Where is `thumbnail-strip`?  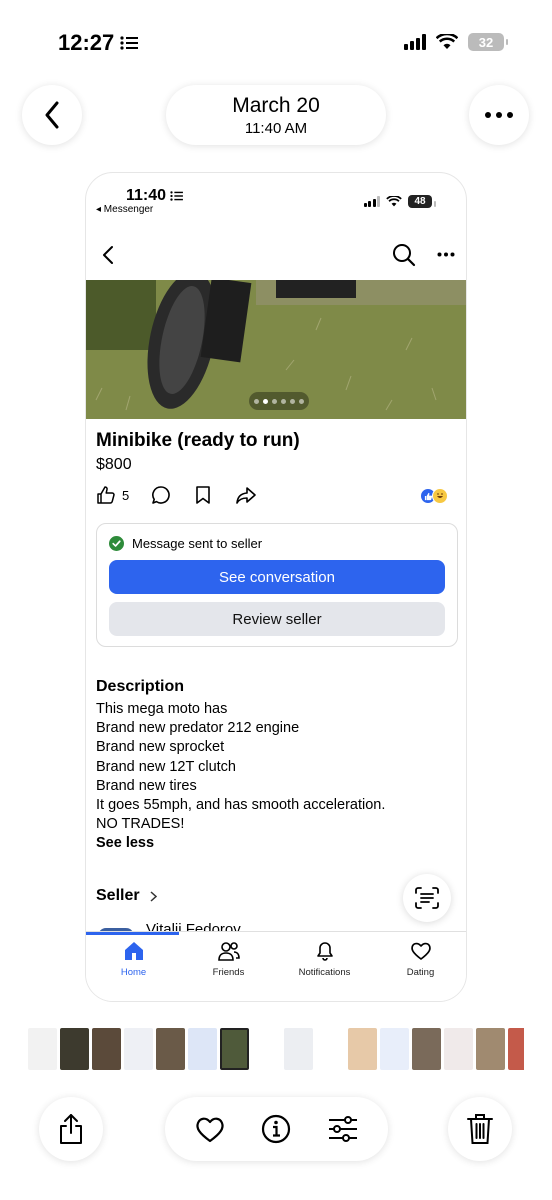 thumbnail-strip is located at coordinates (276, 1049).